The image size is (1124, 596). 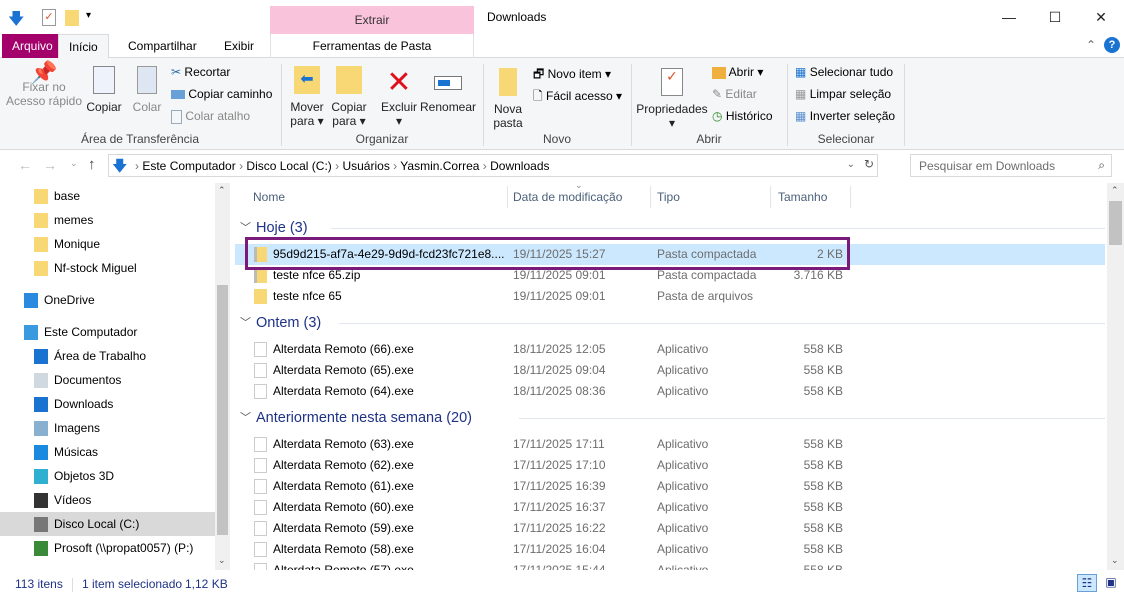 I want to click on close-button: ✕, so click(x=1101, y=17).